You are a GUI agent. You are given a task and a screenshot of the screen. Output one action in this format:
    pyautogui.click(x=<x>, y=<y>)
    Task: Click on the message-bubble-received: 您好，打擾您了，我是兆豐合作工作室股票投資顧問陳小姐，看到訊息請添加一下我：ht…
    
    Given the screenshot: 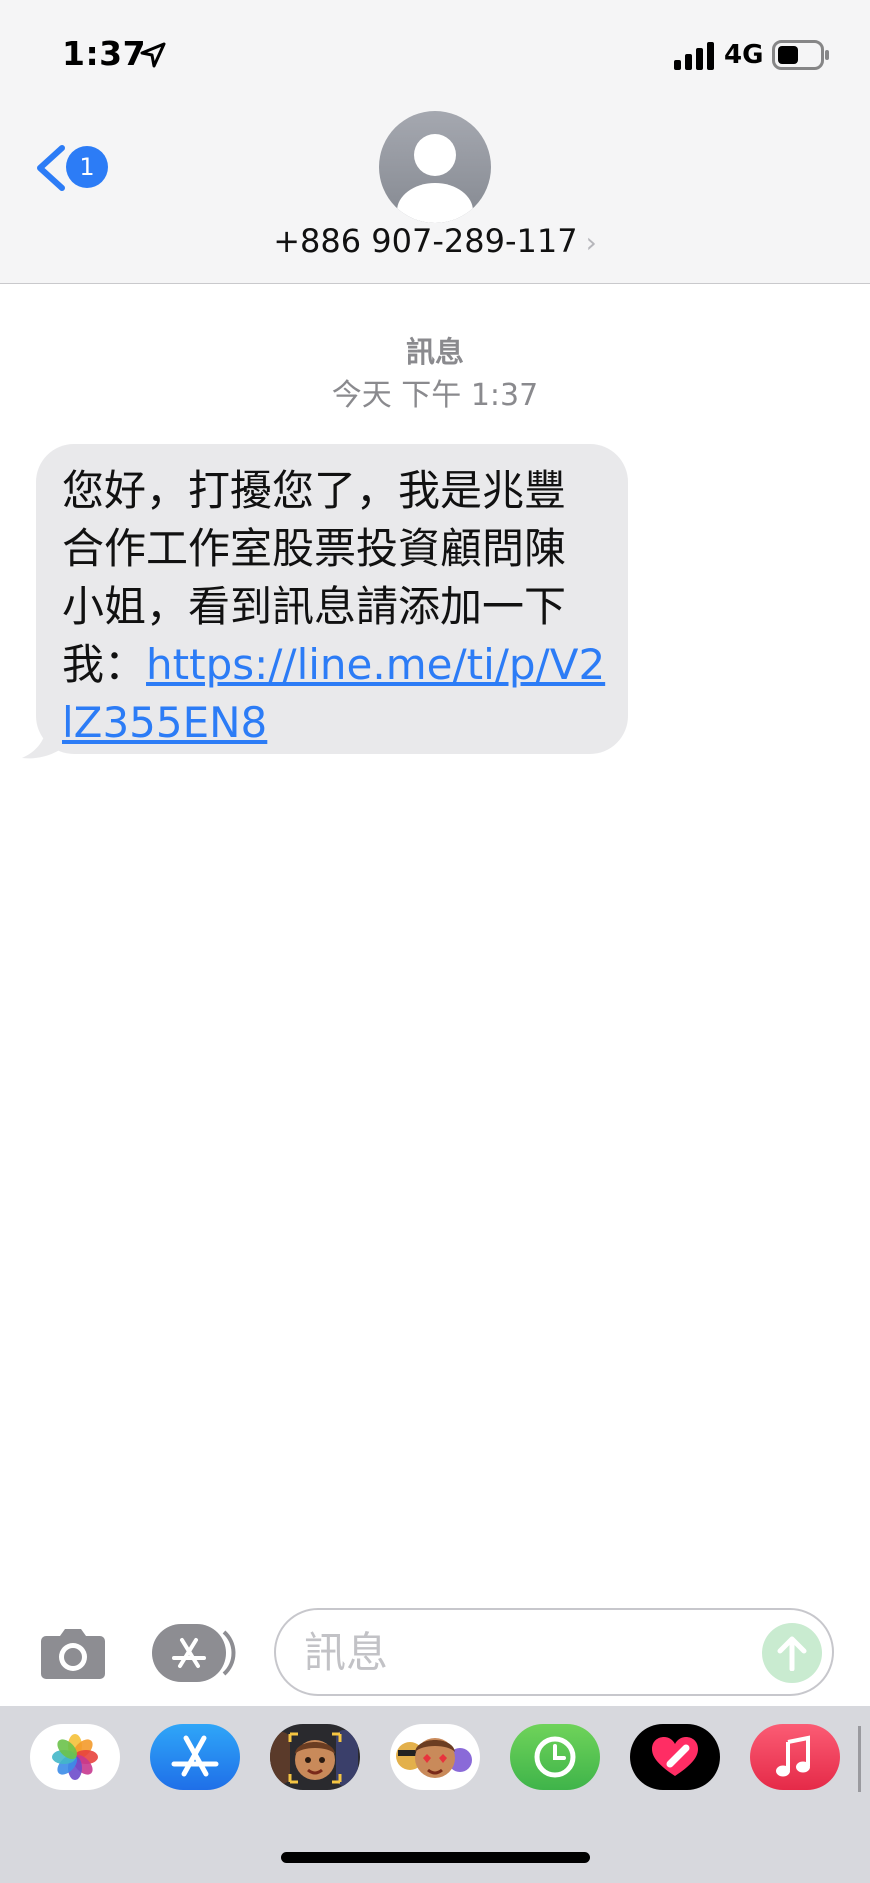 What is the action you would take?
    pyautogui.click(x=327, y=601)
    